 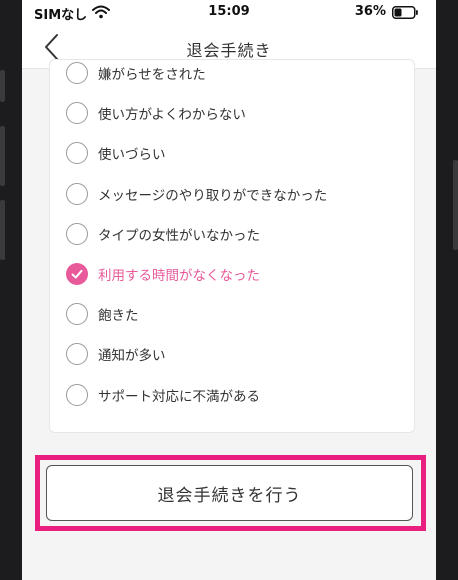 I want to click on reason-option: サポート対応に不満がある, so click(x=163, y=395).